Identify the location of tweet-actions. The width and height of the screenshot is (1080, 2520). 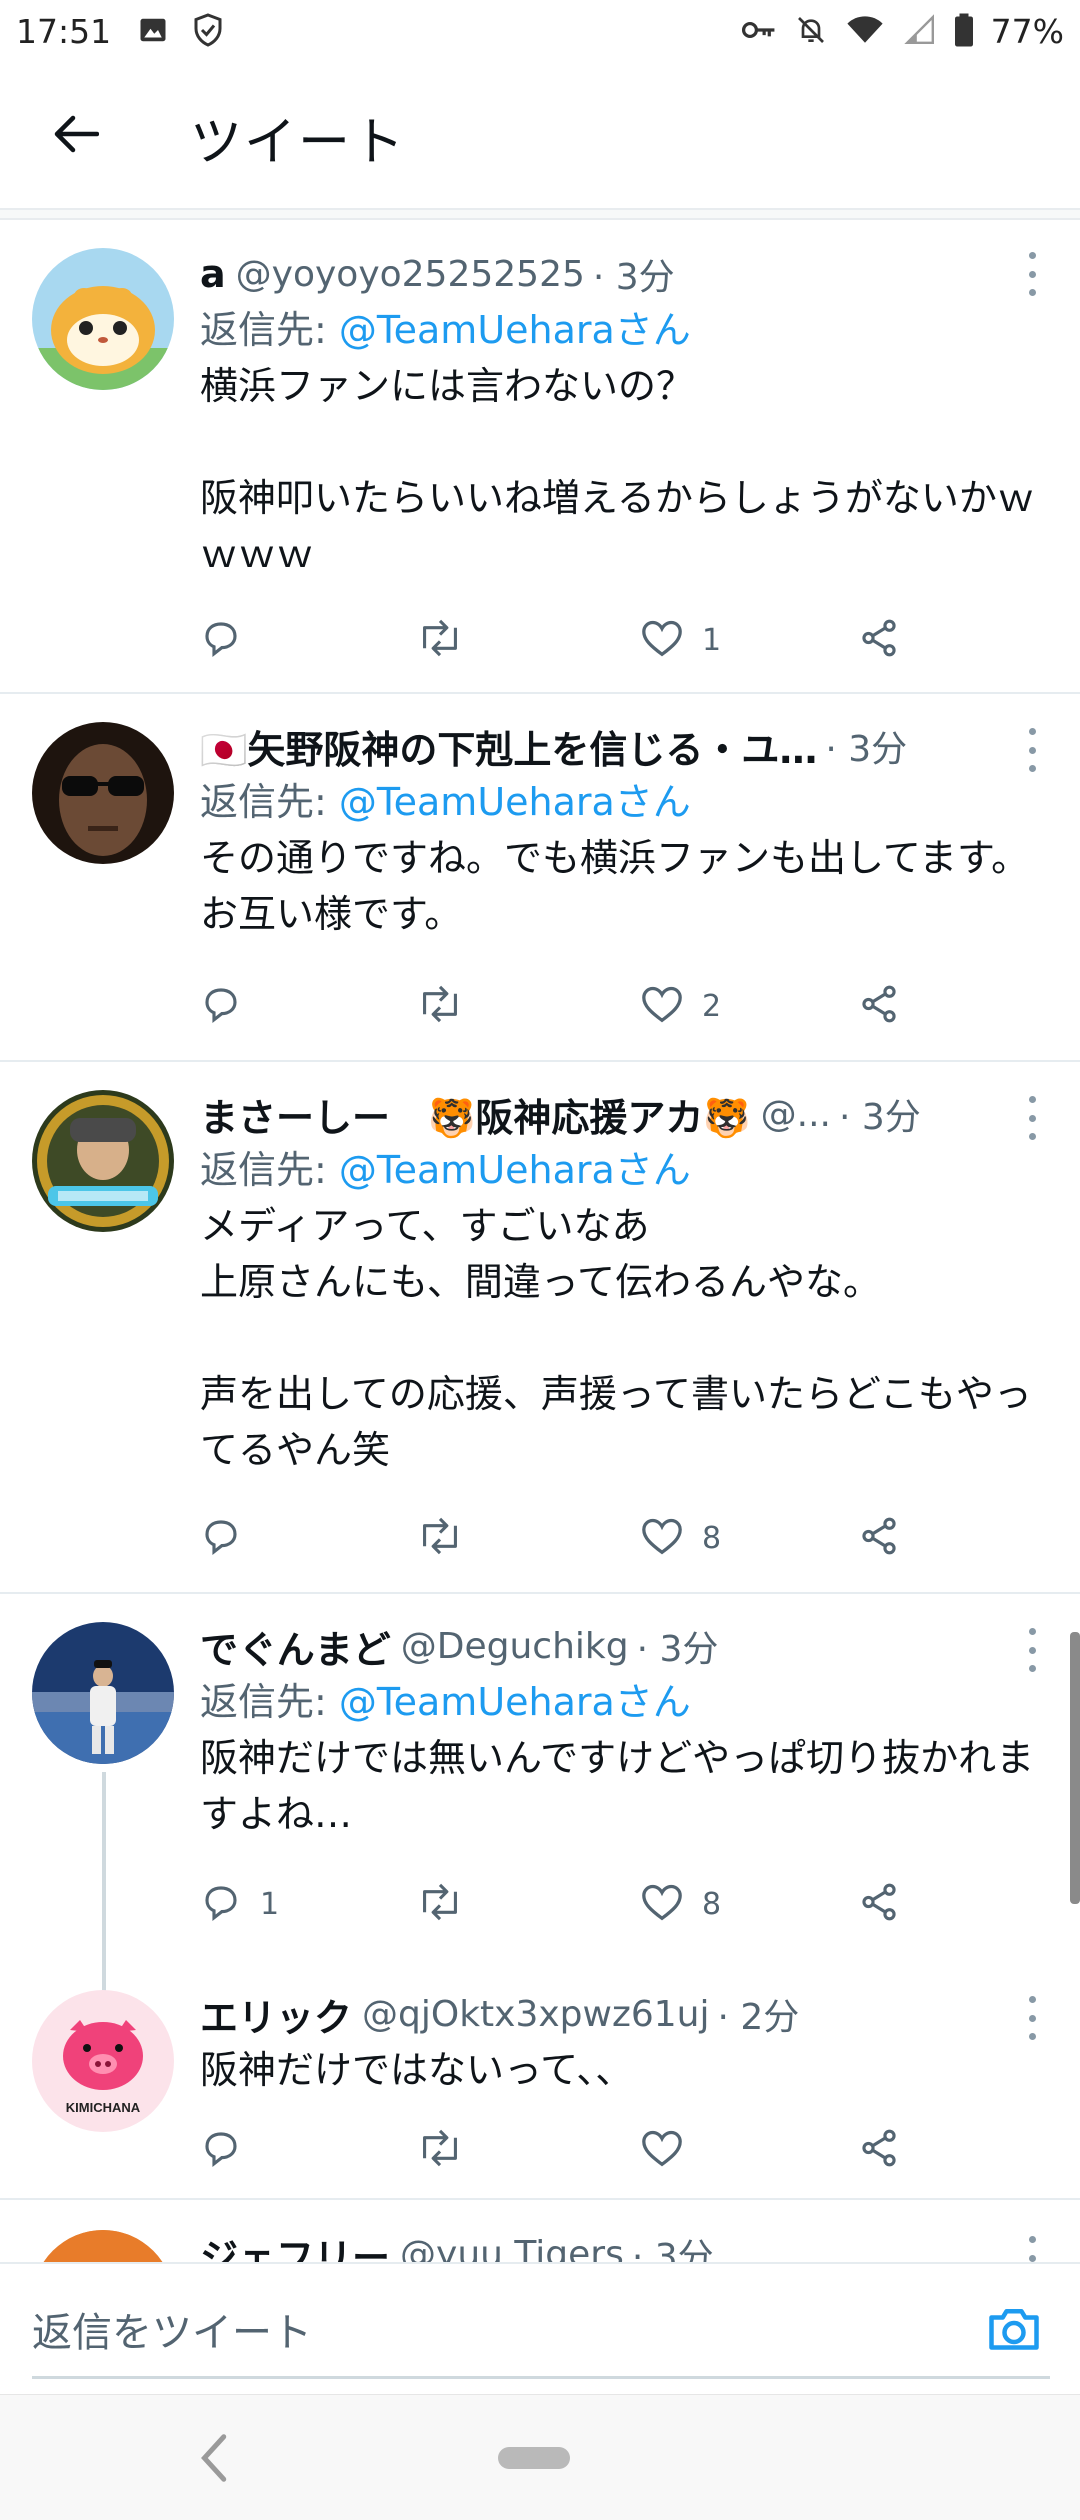
(560, 2150).